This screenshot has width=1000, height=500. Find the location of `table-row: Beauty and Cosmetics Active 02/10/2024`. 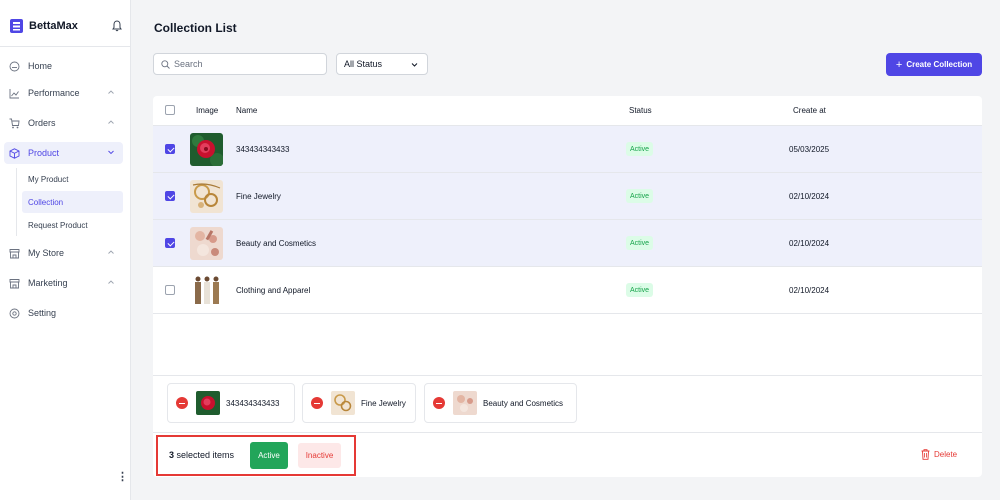

table-row: Beauty and Cosmetics Active 02/10/2024 is located at coordinates (567, 243).